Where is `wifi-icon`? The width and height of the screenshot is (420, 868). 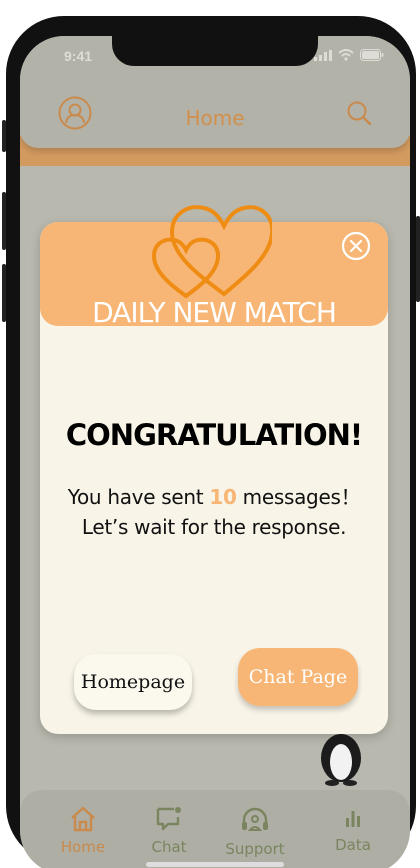 wifi-icon is located at coordinates (346, 55).